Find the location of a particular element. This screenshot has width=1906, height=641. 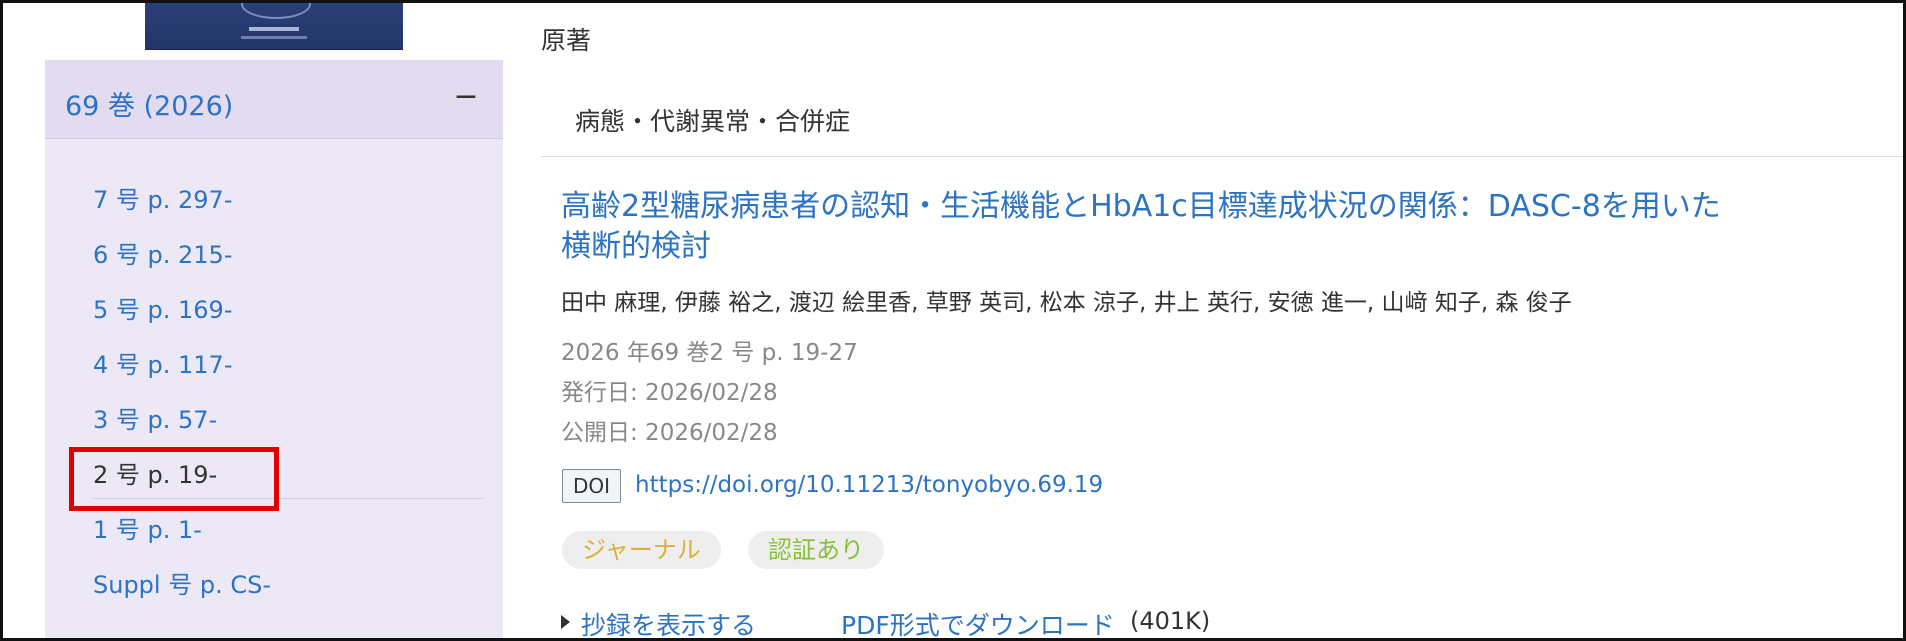

issue-link-1: 1 号 p. 1- is located at coordinates (147, 527).